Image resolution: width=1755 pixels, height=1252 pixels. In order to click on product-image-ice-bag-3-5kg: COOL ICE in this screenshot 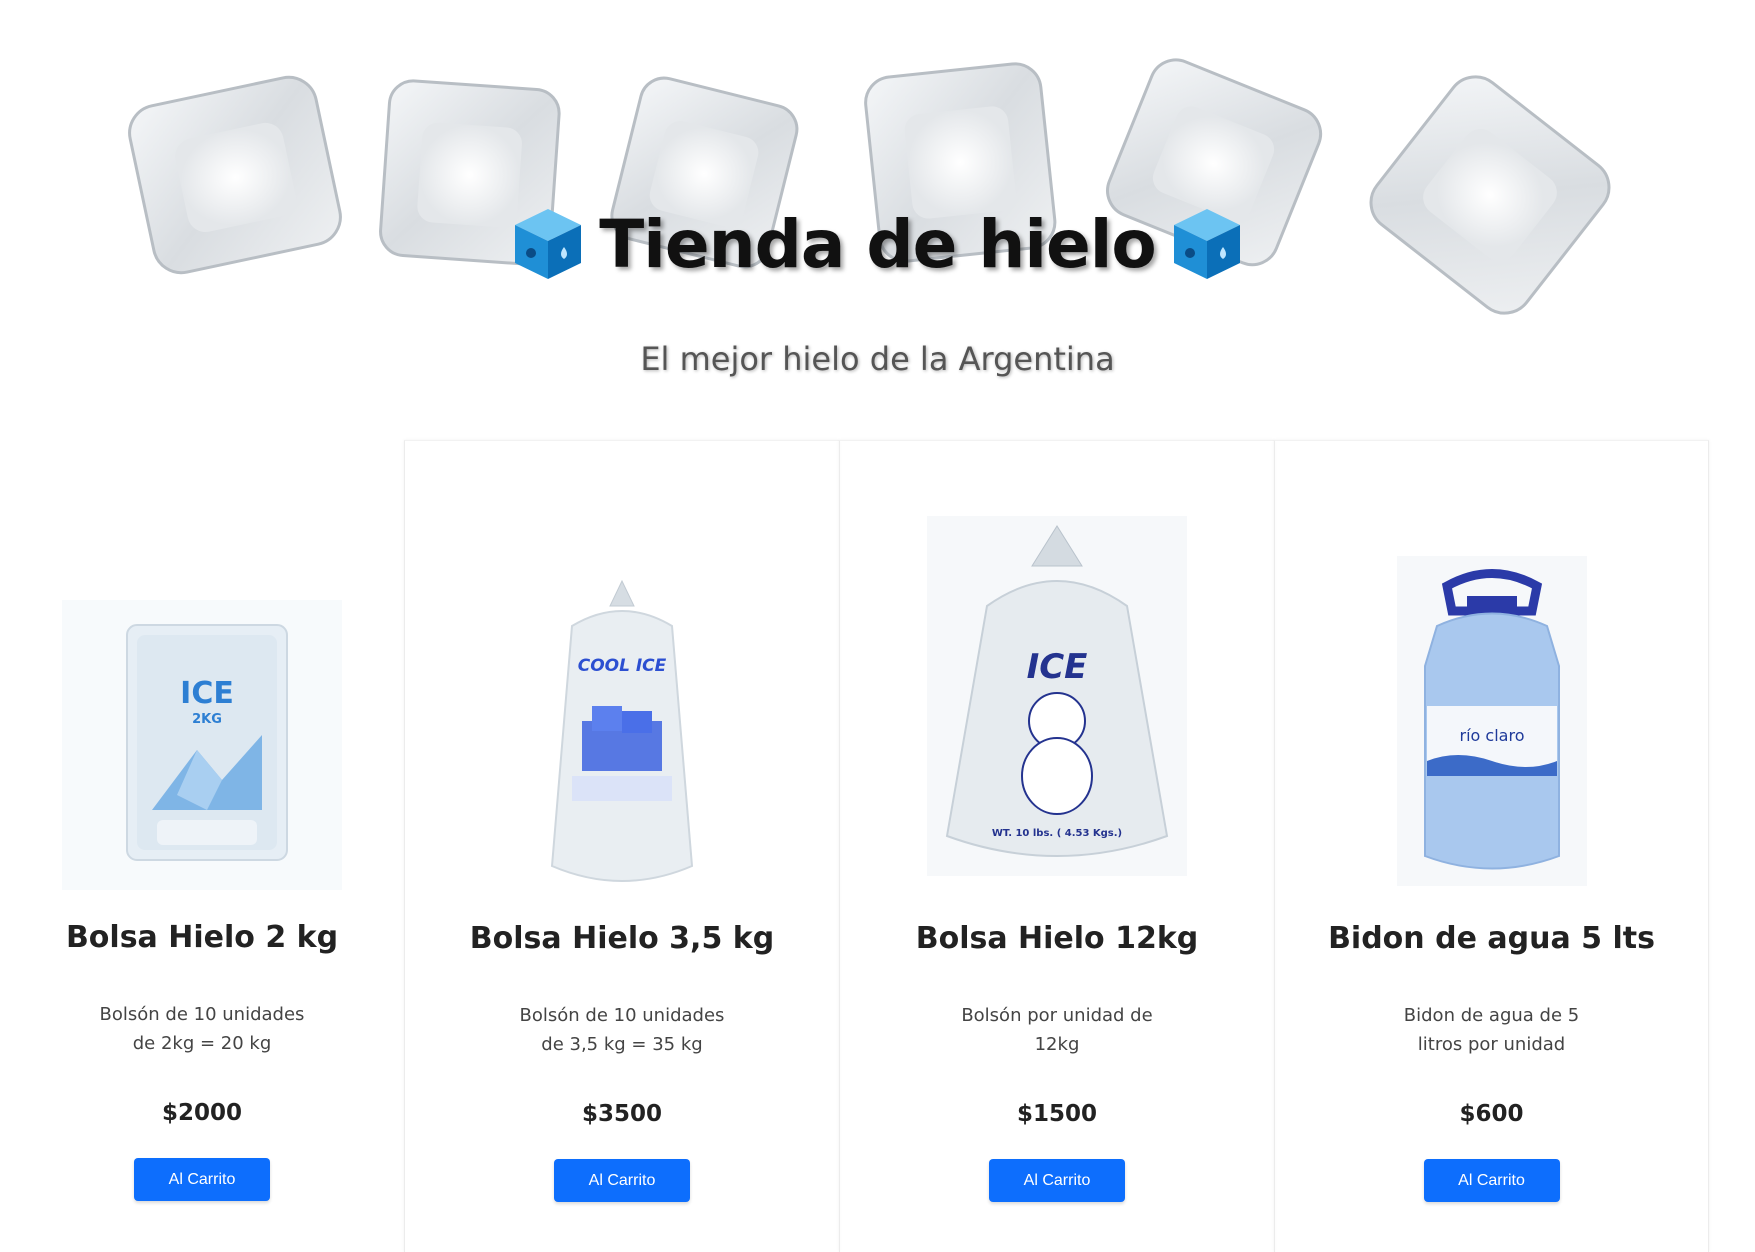, I will do `click(622, 711)`.